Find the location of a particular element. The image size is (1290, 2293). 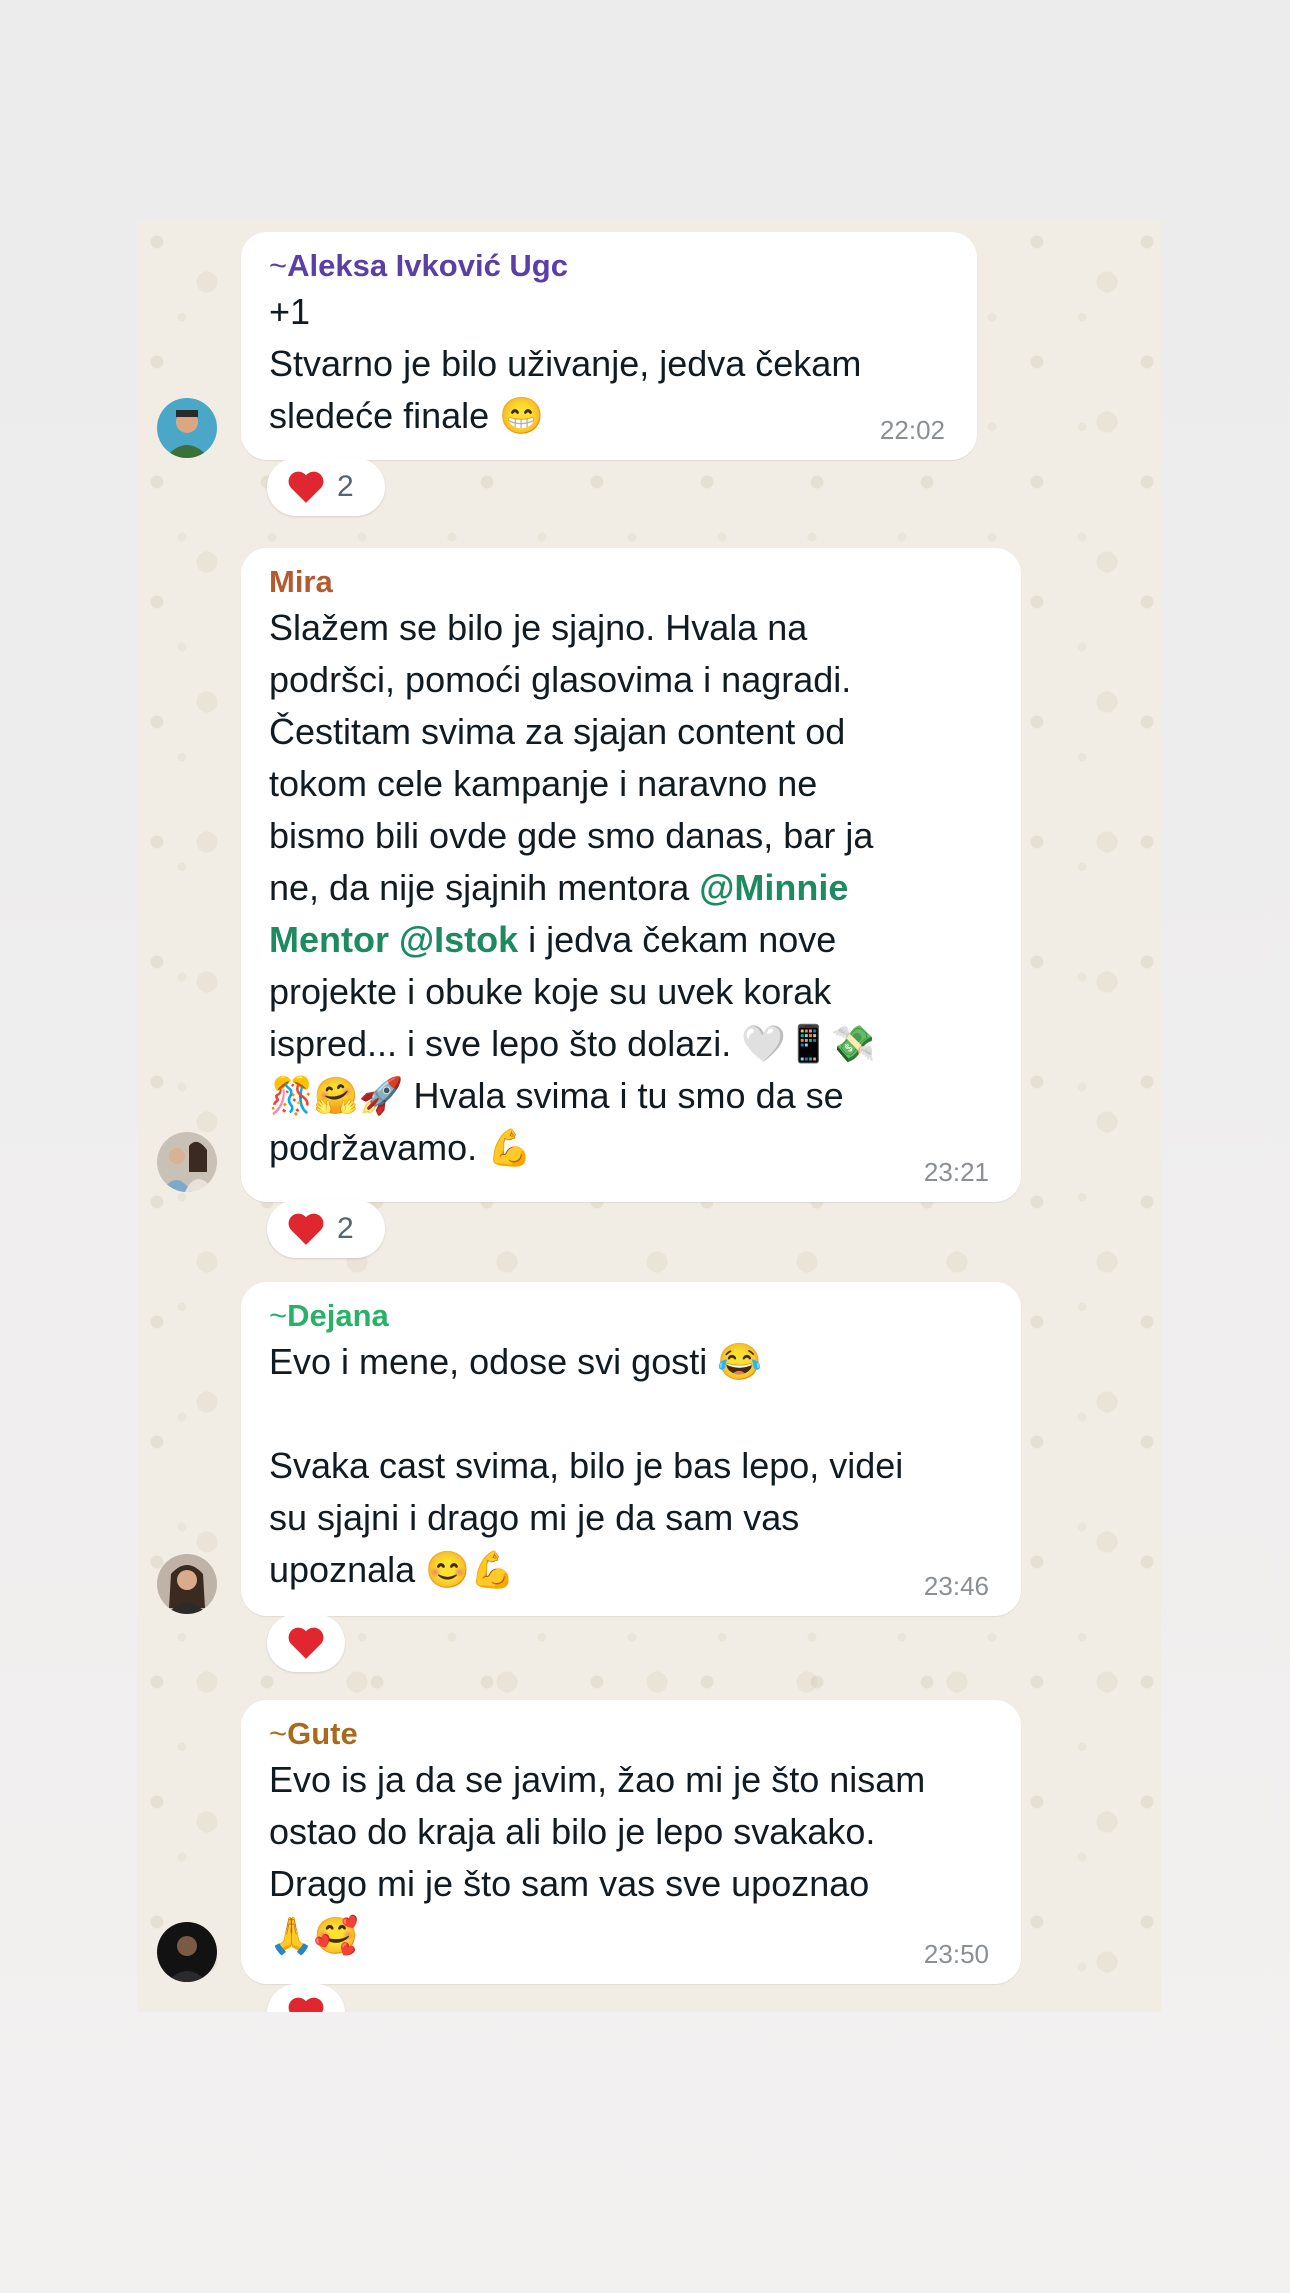

sender-name: ~Gute is located at coordinates (313, 1733).